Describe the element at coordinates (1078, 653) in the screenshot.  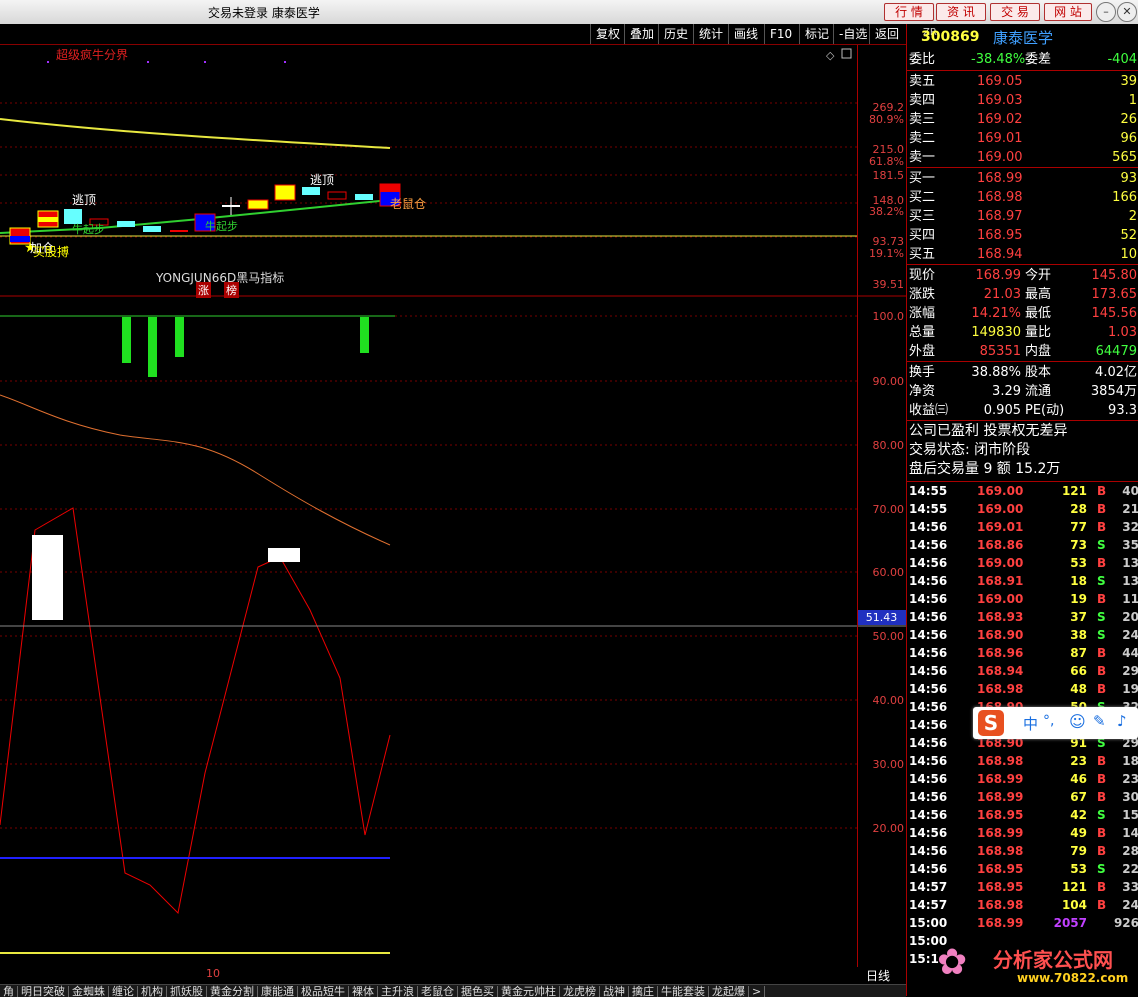
I see `tick-volume: 87` at that location.